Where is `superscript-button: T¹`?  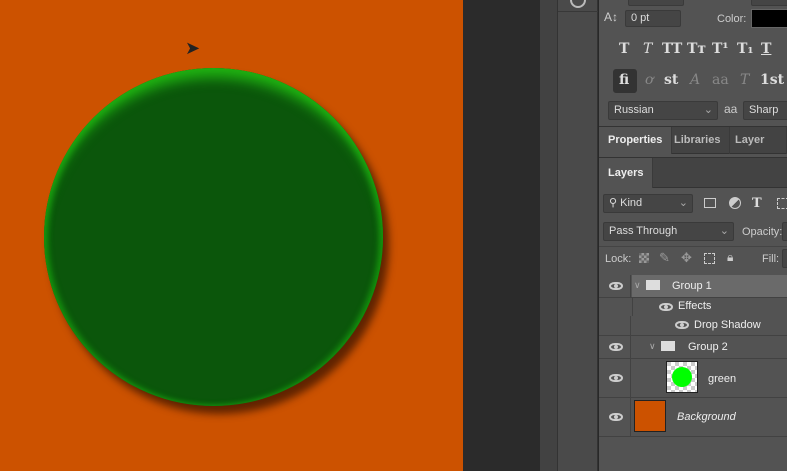 superscript-button: T¹ is located at coordinates (720, 49).